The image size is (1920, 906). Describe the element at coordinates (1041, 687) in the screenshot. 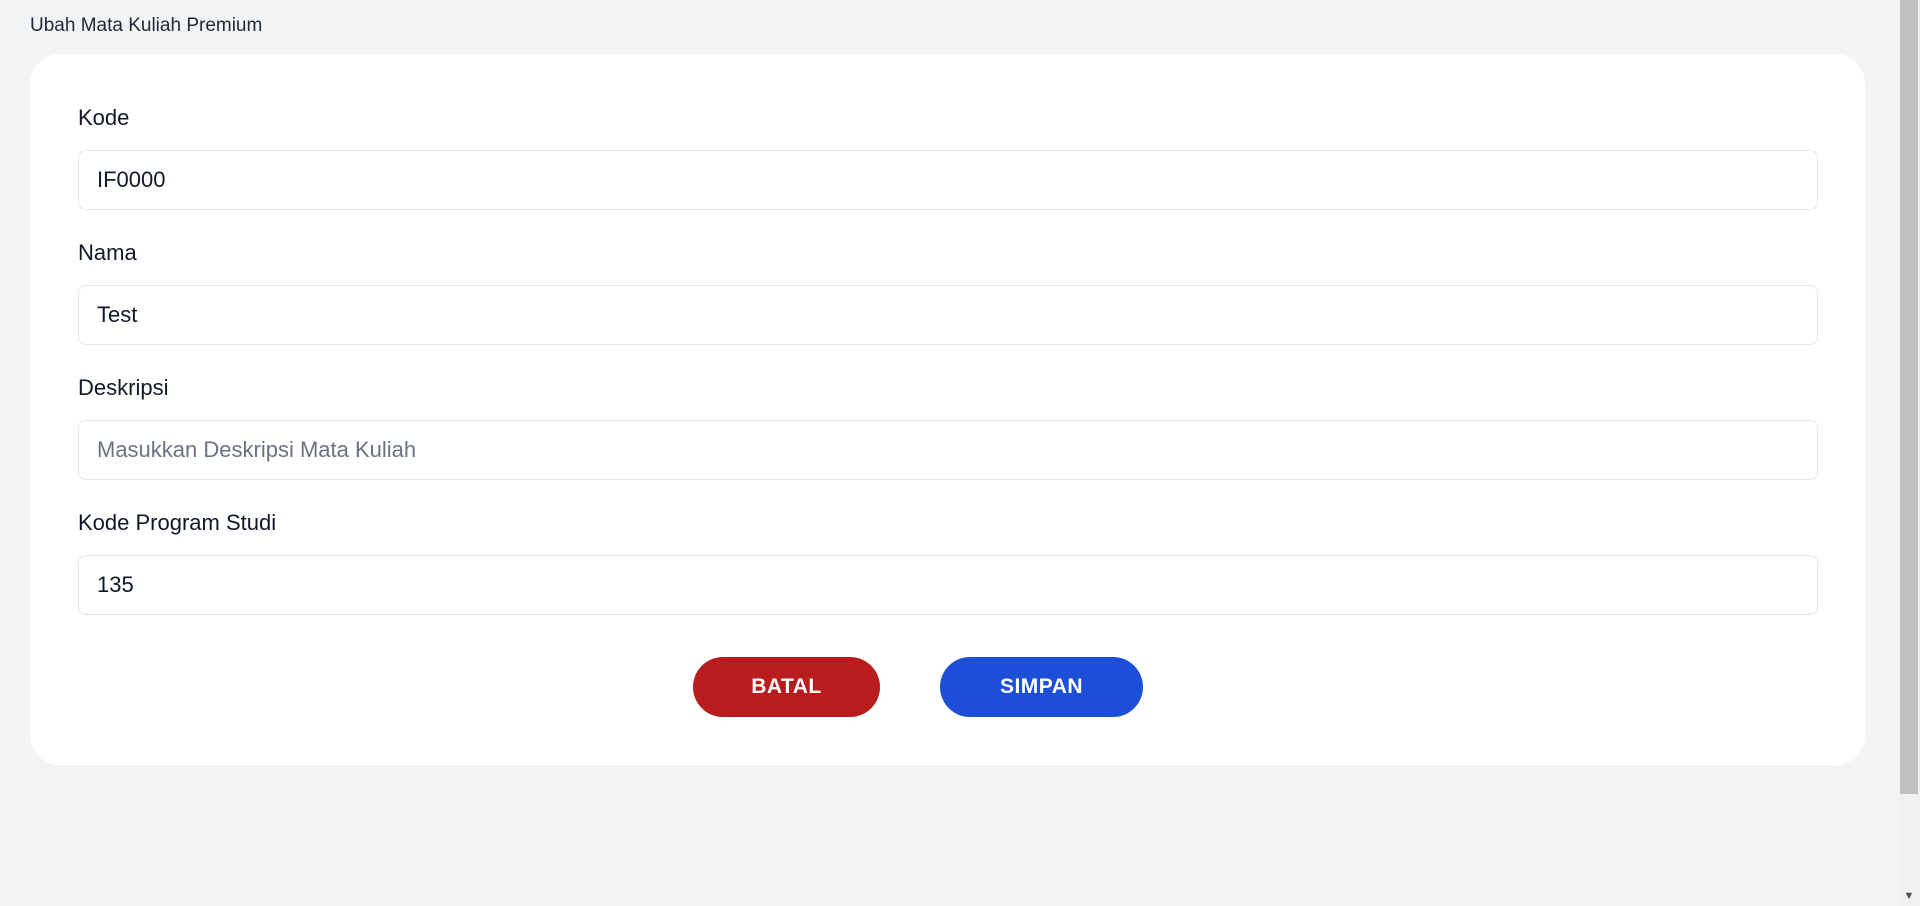

I see `save-button: SIMPAN` at that location.